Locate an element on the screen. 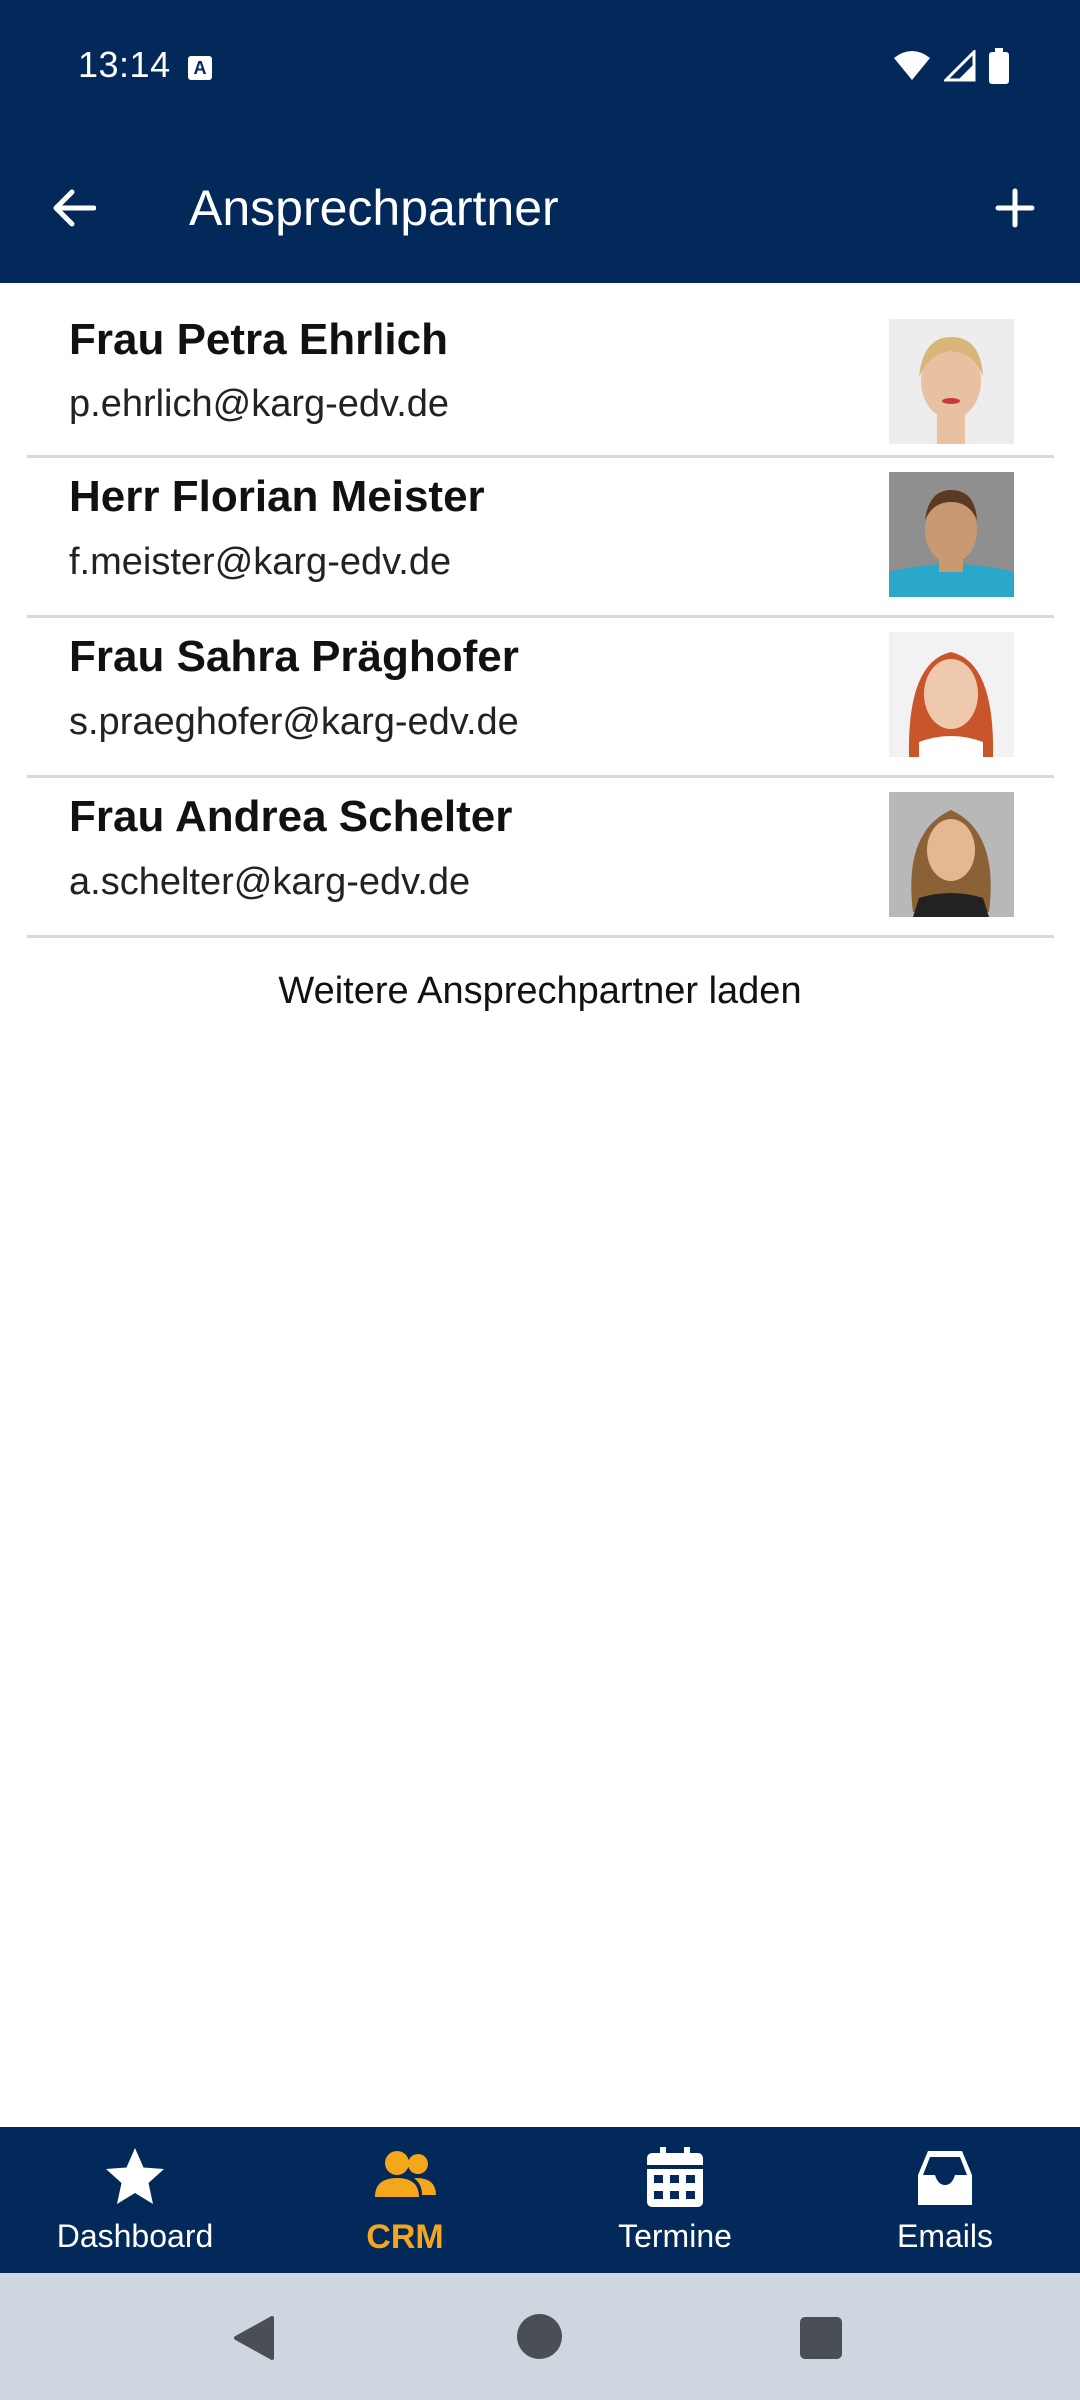  nav-crm: CRM is located at coordinates (405, 2200).